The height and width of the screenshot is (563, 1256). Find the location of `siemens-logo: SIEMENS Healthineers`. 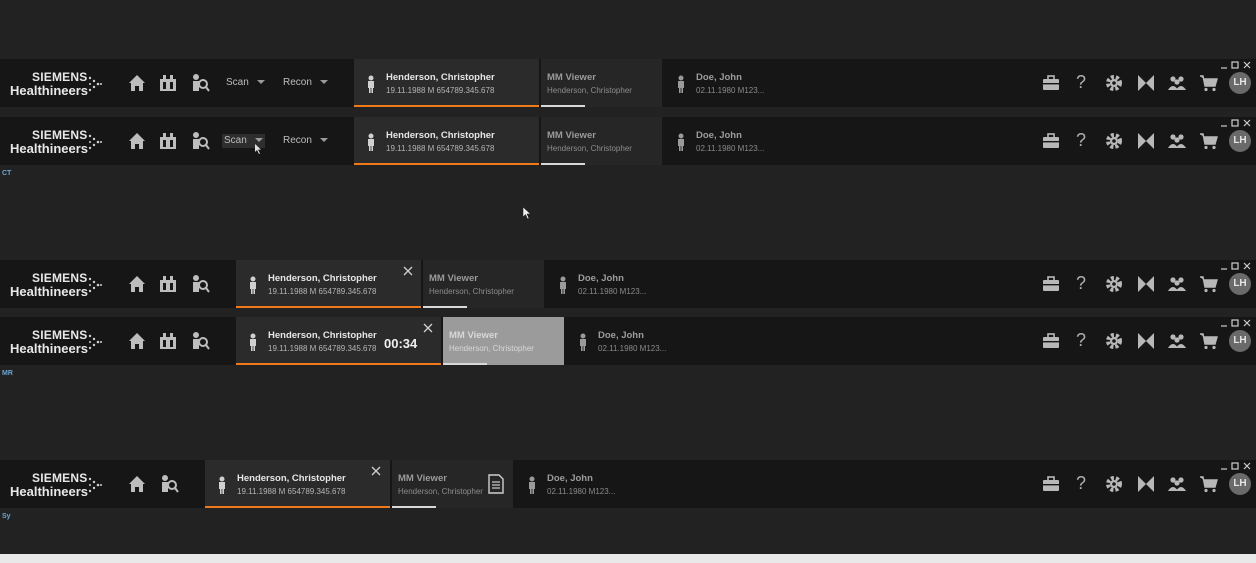

siemens-logo: SIEMENS Healthineers is located at coordinates (58, 342).